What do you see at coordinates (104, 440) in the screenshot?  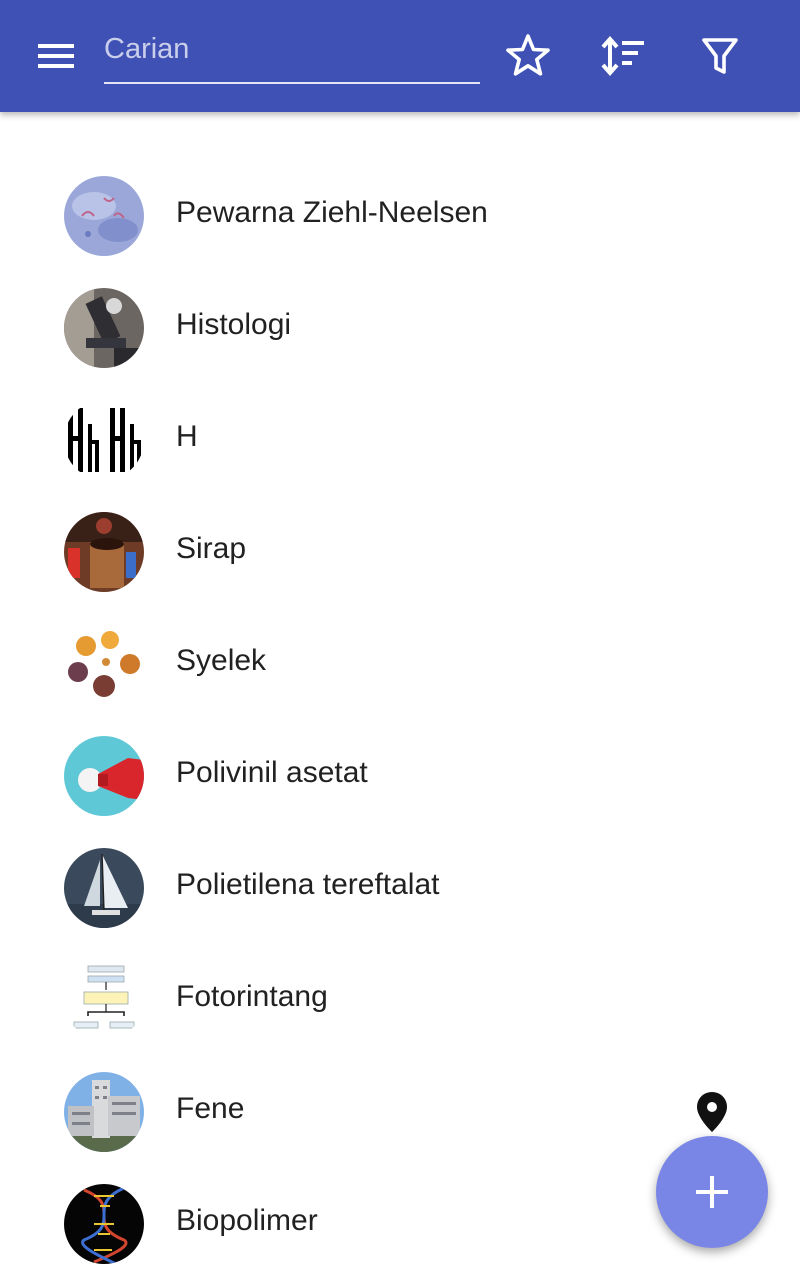 I see `letter-h-thumbnail` at bounding box center [104, 440].